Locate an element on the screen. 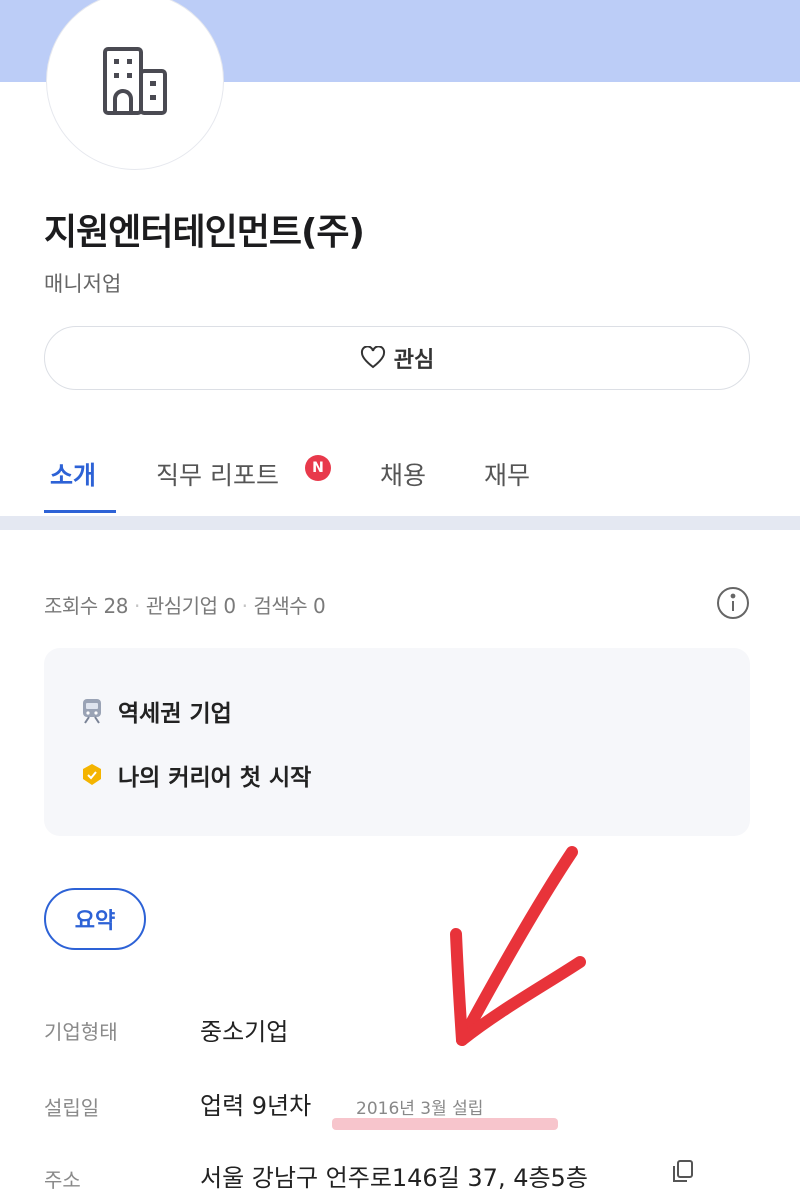  tab-recruit: 채용 is located at coordinates (403, 474).